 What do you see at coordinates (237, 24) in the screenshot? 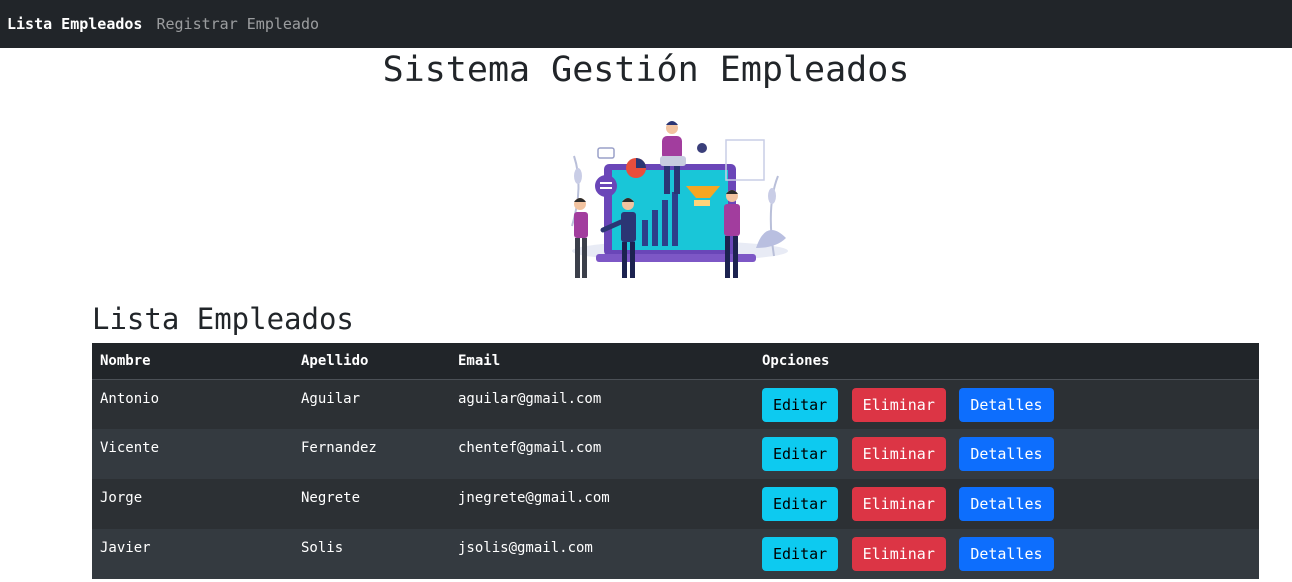
I see `nav-registrar-empleado: Registrar Empleado` at bounding box center [237, 24].